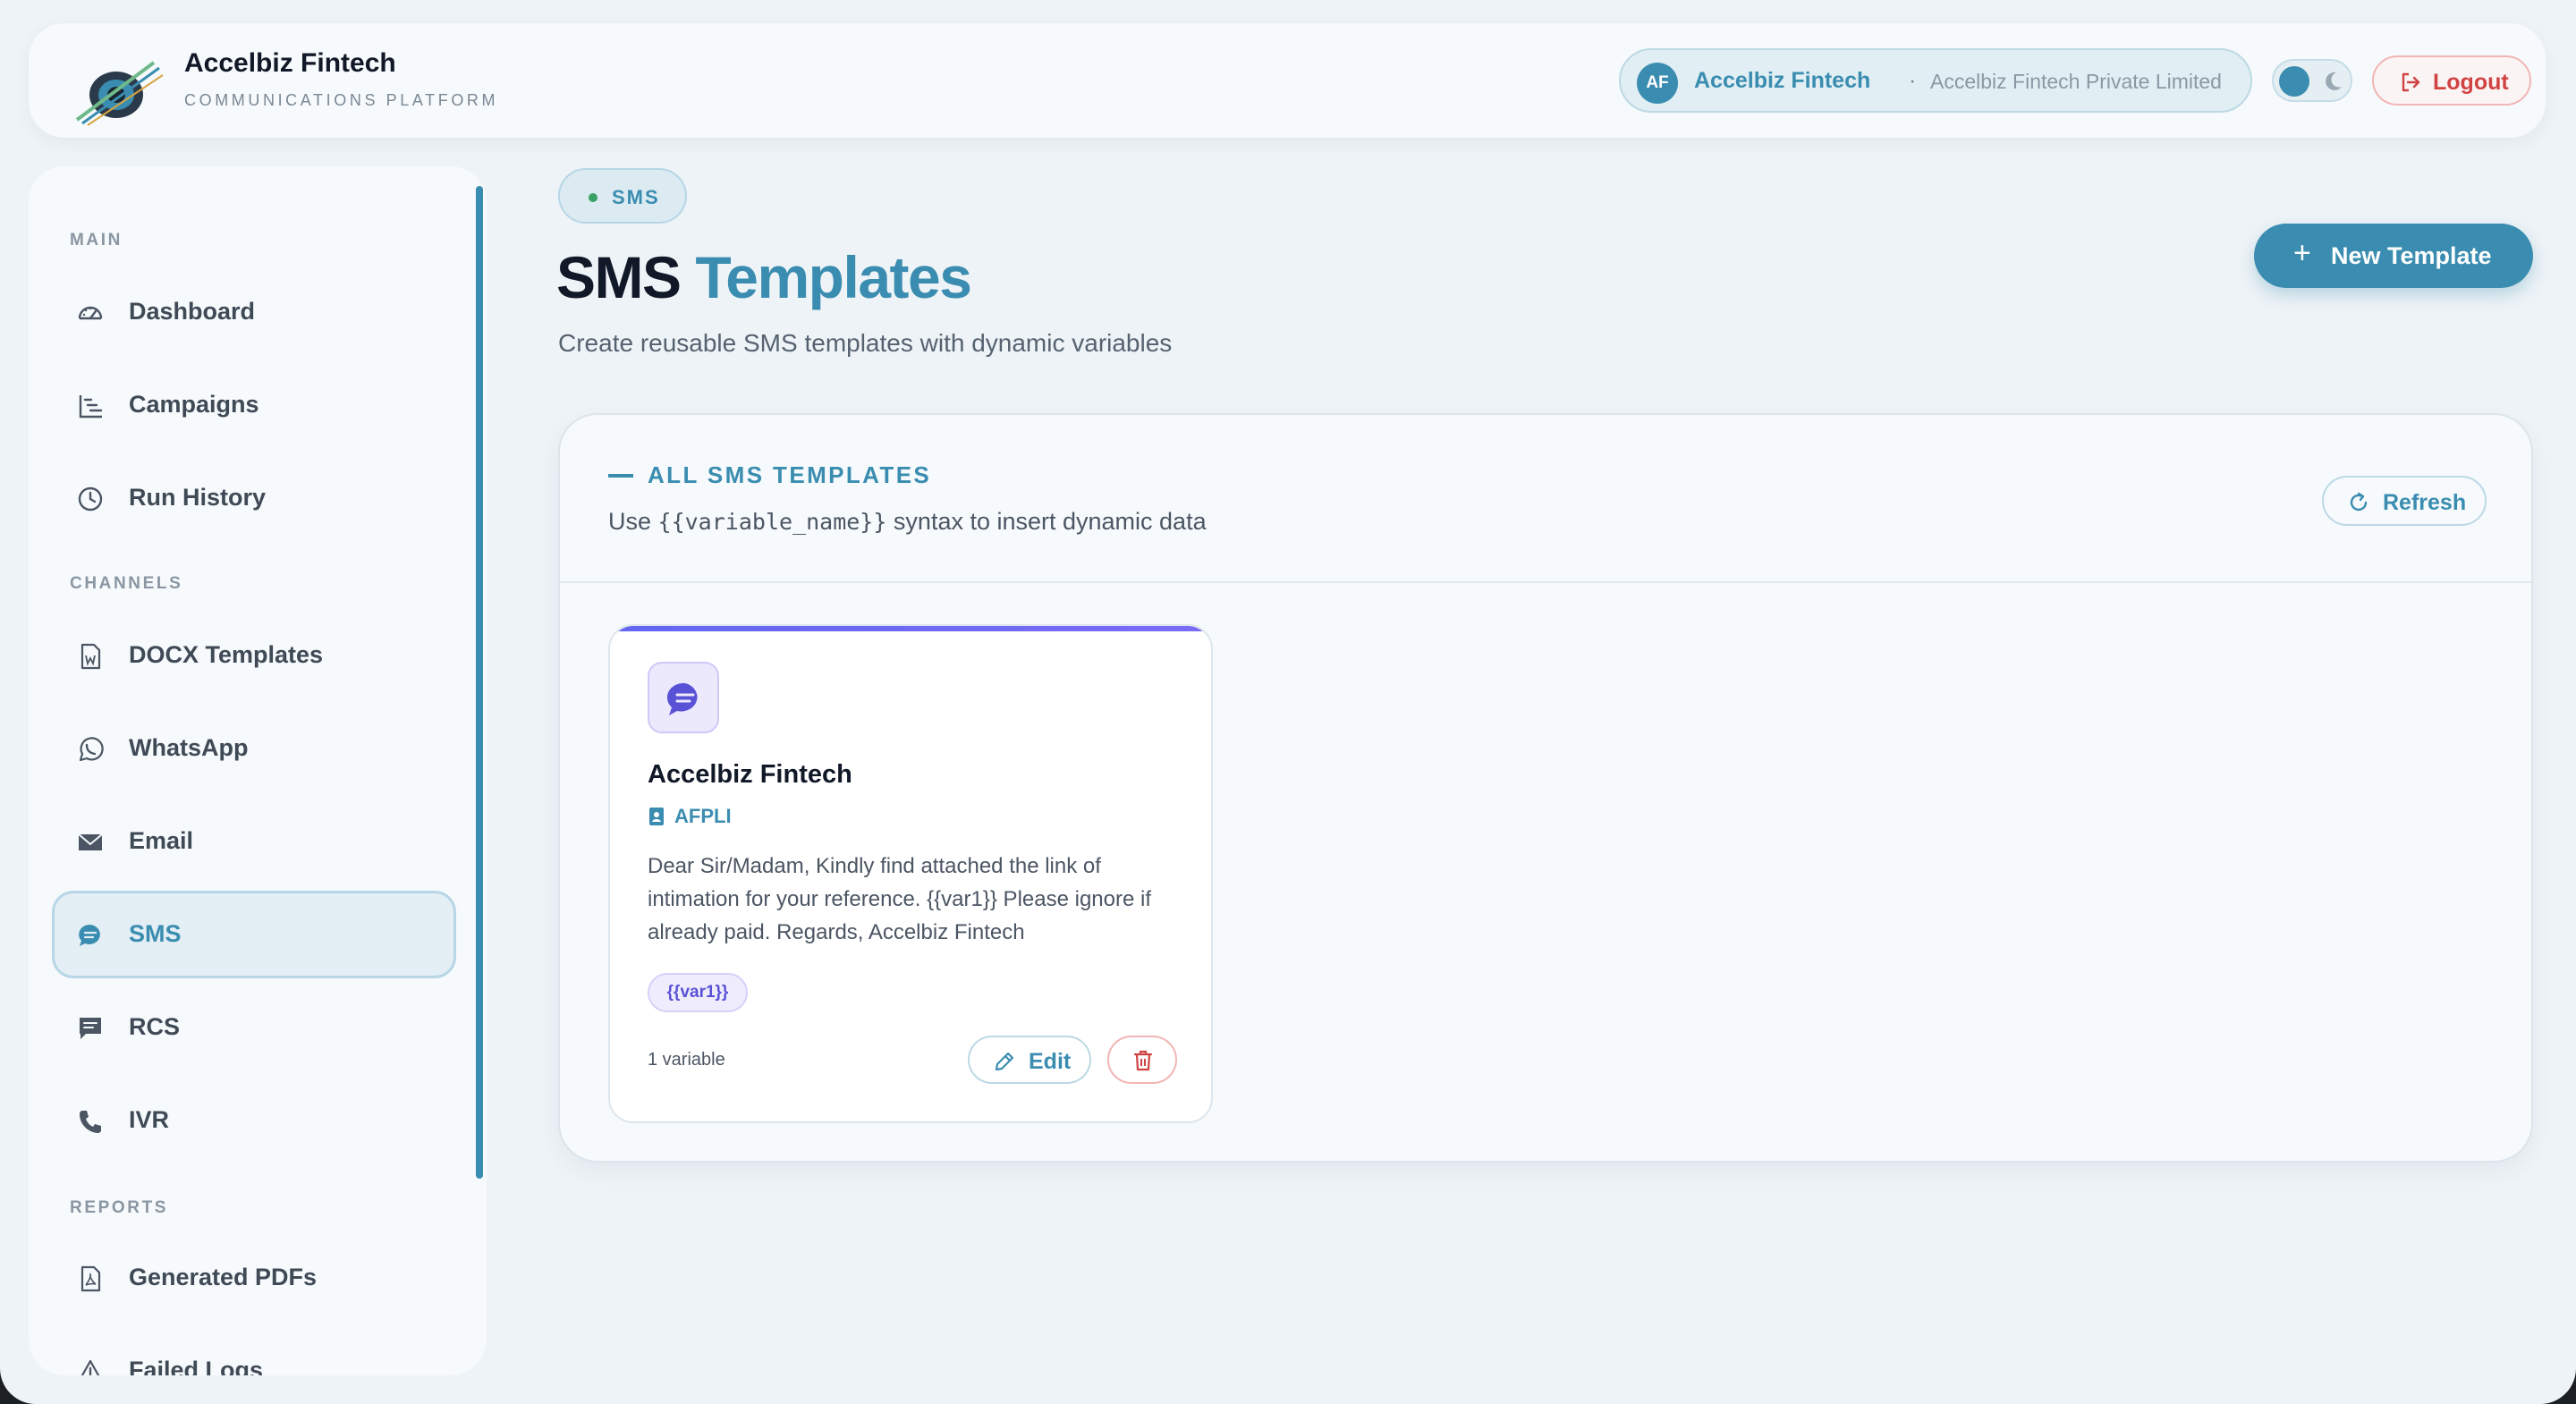 This screenshot has height=1404, width=2576. I want to click on edit-button: Edit, so click(1029, 1060).